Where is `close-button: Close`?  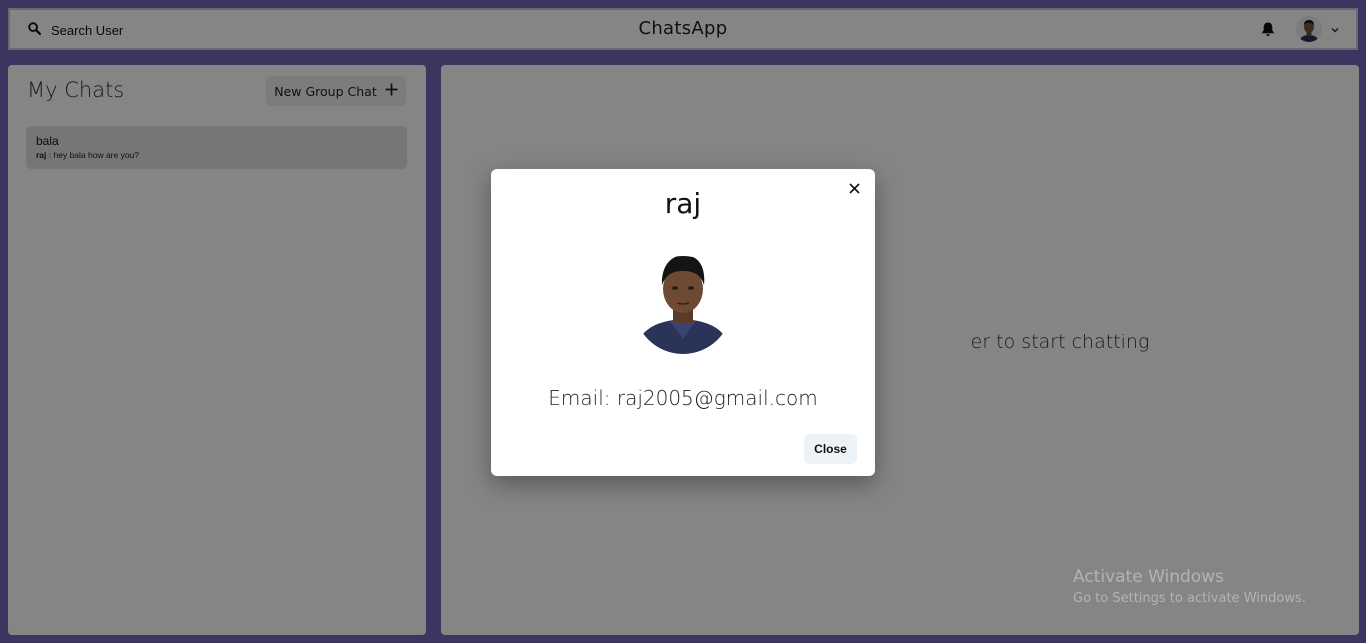
close-button: Close is located at coordinates (830, 449).